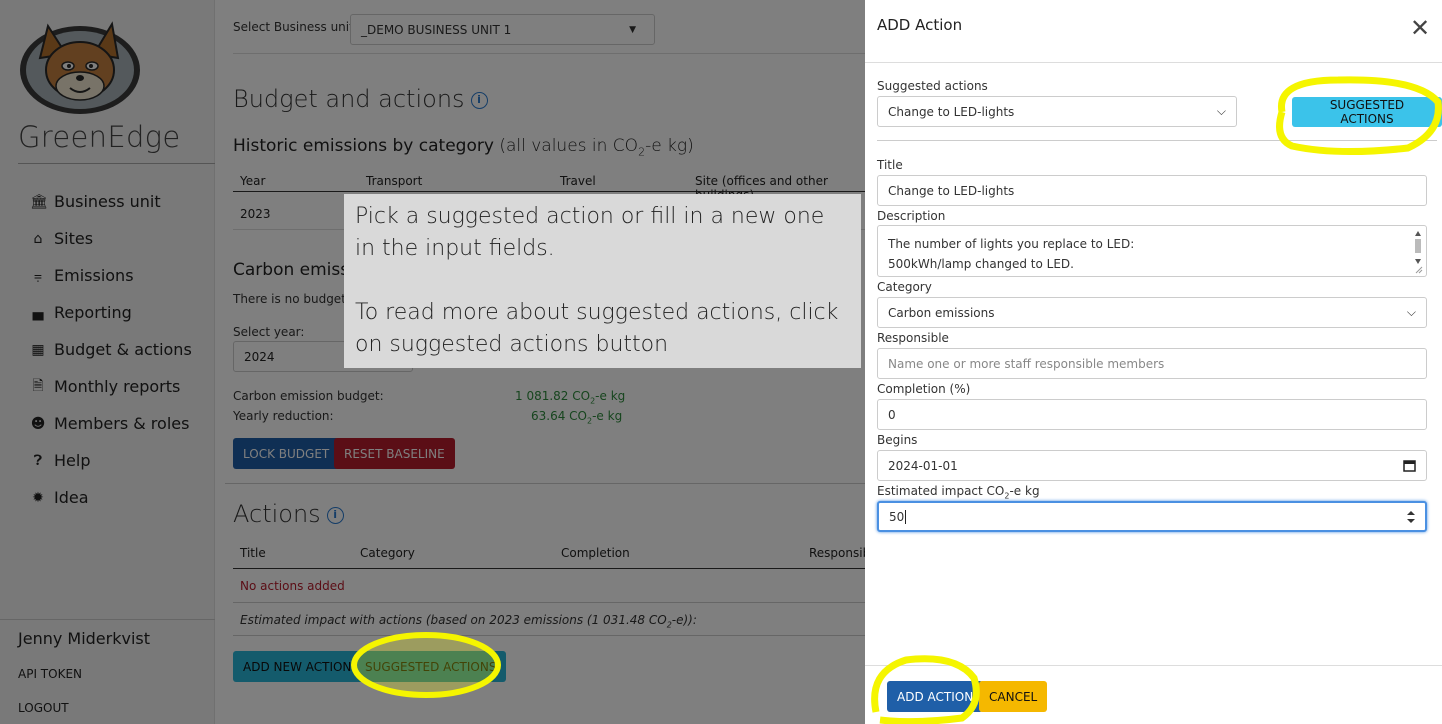  What do you see at coordinates (958, 492) in the screenshot?
I see `impact-label: Estimated impact CO2-e kg` at bounding box center [958, 492].